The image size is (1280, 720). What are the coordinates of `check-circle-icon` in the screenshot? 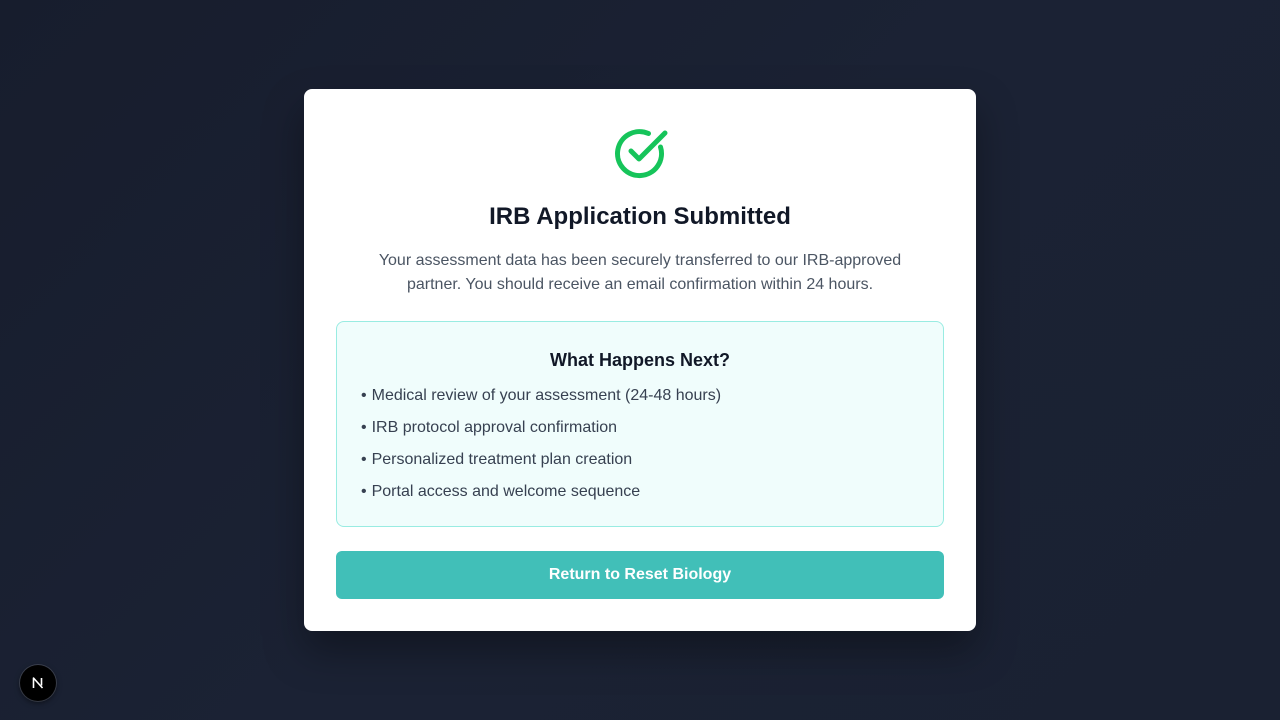 It's located at (641, 154).